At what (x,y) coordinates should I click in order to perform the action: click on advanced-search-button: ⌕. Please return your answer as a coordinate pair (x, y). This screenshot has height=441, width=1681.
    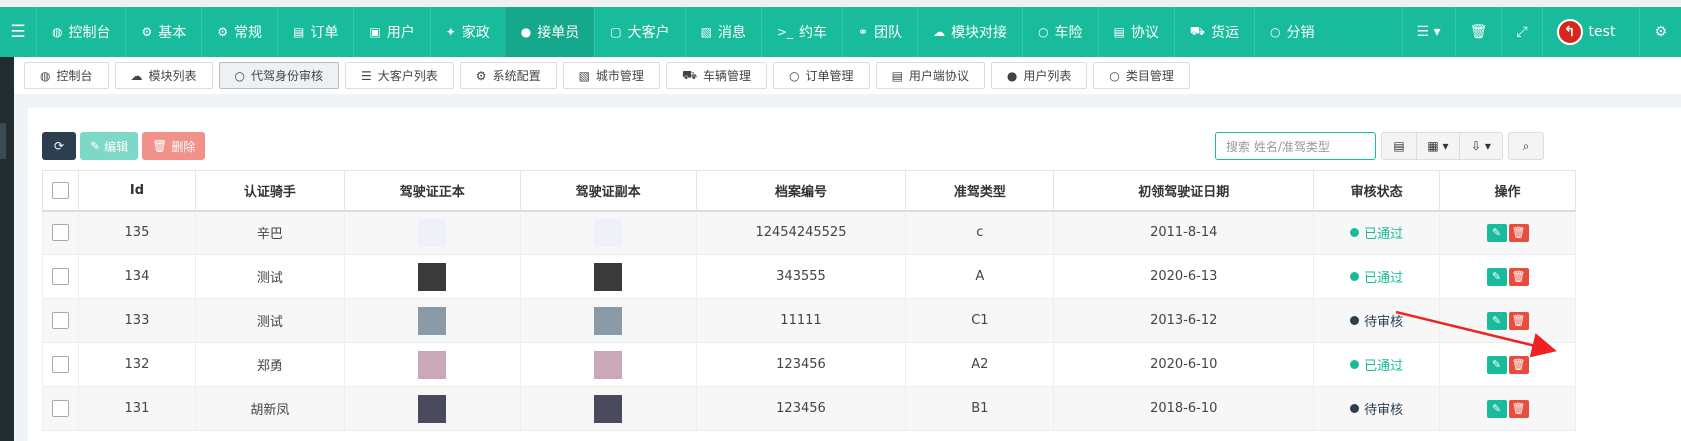
    Looking at the image, I should click on (1526, 146).